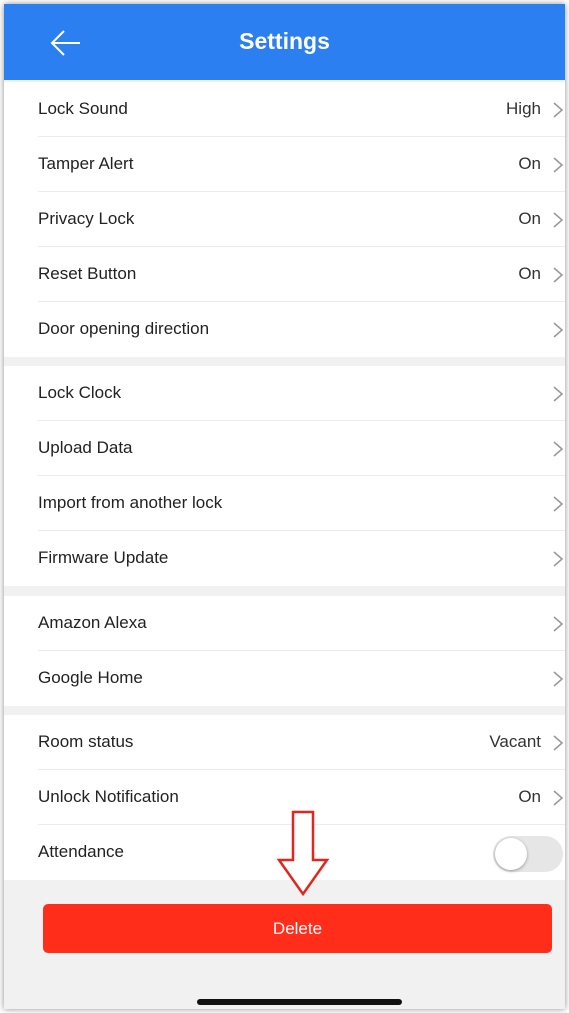 The width and height of the screenshot is (569, 1013). I want to click on setting-value: Vacant, so click(515, 741).